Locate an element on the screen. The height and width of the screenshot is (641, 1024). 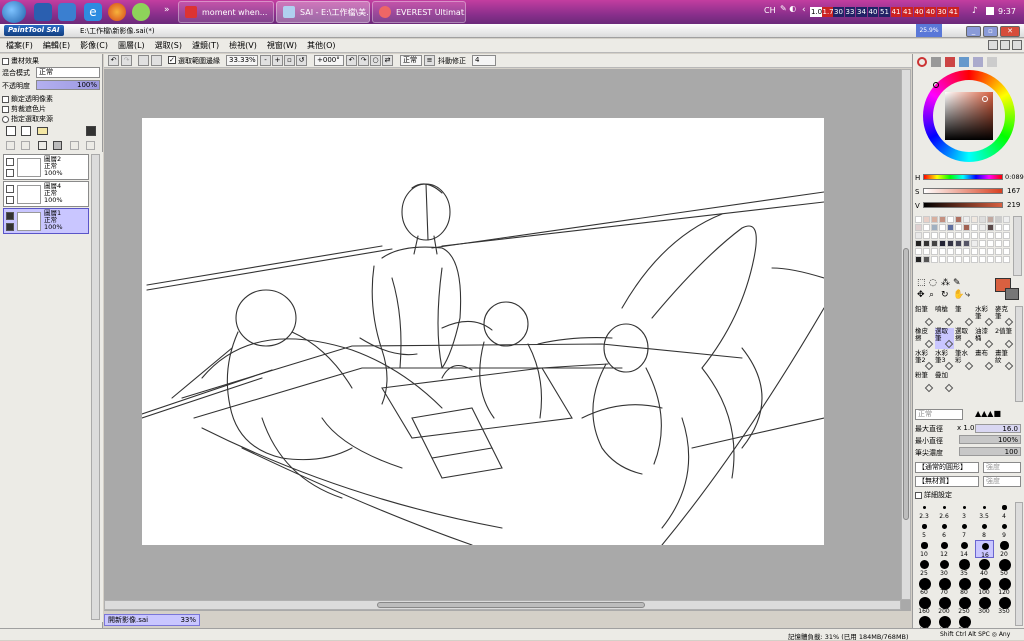
brush-size-item: 3.5 is located at coordinates (984, 511).